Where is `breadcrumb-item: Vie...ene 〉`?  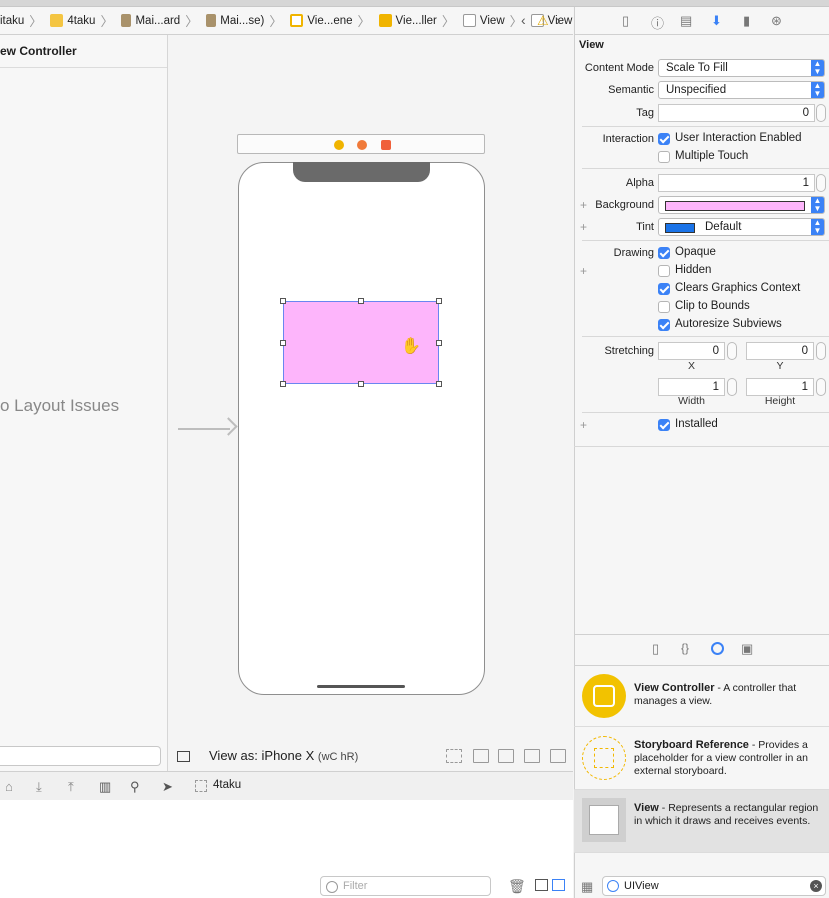 breadcrumb-item: Vie...ene 〉 is located at coordinates (327, 20).